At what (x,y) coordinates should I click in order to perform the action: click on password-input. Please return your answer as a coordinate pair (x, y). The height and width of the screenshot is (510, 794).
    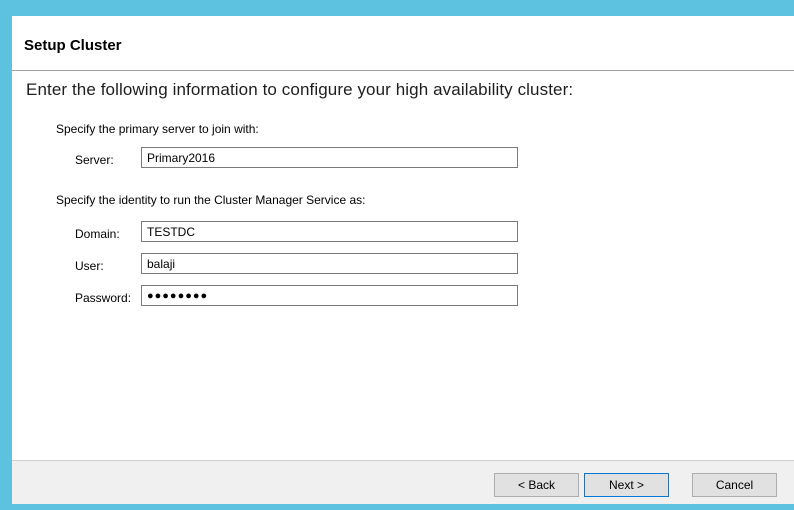
    Looking at the image, I should click on (329, 295).